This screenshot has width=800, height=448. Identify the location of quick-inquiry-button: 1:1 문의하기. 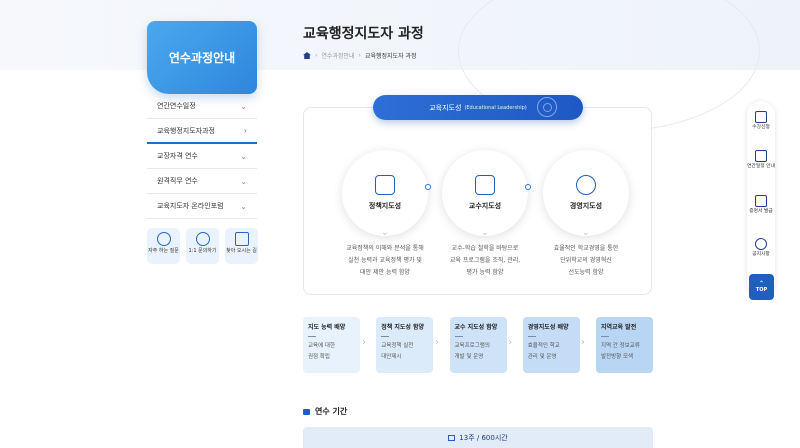
(202, 246).